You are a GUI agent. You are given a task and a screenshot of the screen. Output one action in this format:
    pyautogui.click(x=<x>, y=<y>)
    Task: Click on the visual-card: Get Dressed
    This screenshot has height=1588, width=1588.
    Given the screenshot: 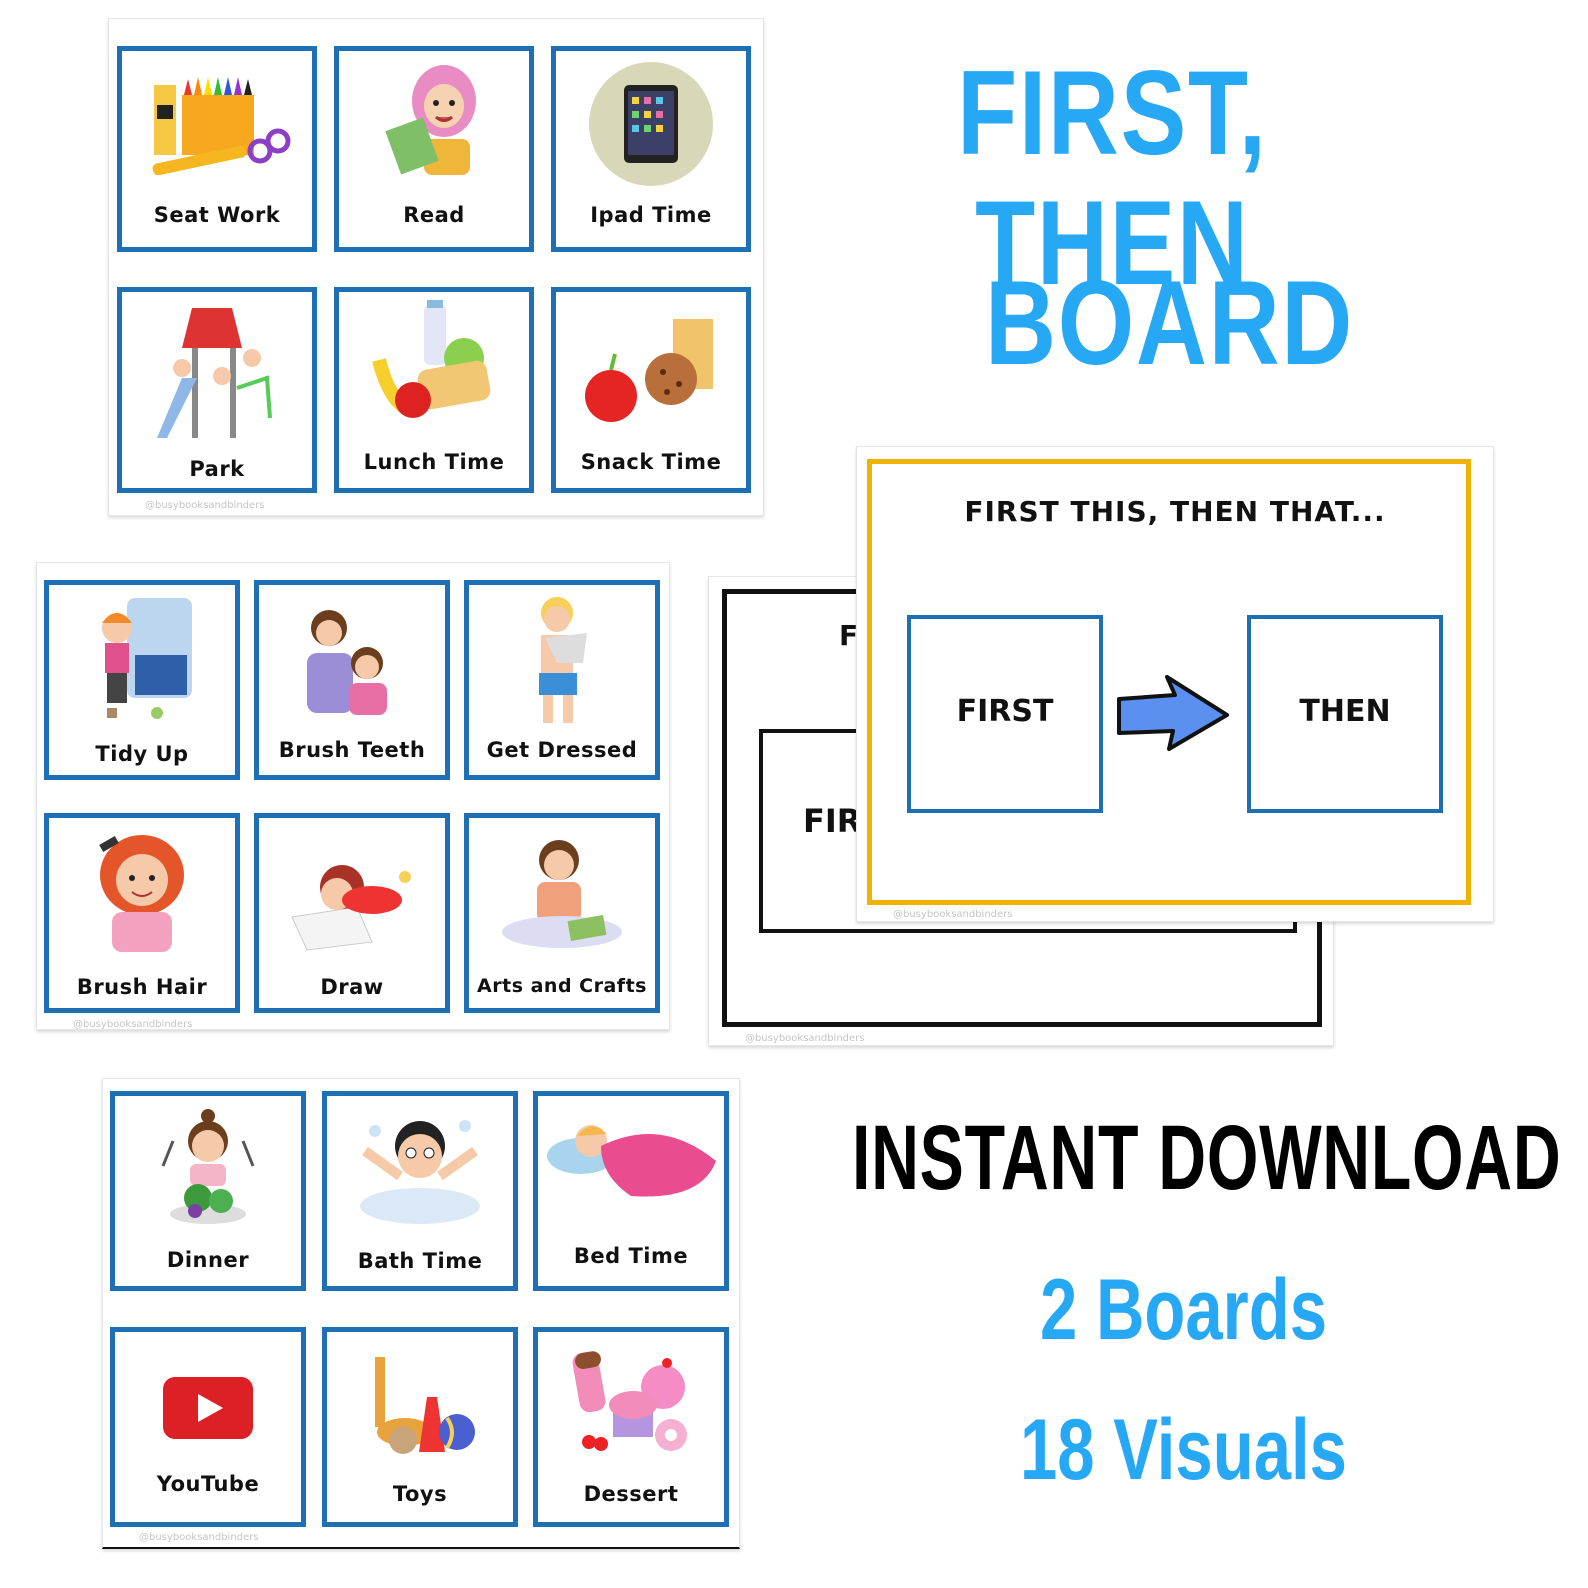 What is the action you would take?
    pyautogui.click(x=562, y=680)
    